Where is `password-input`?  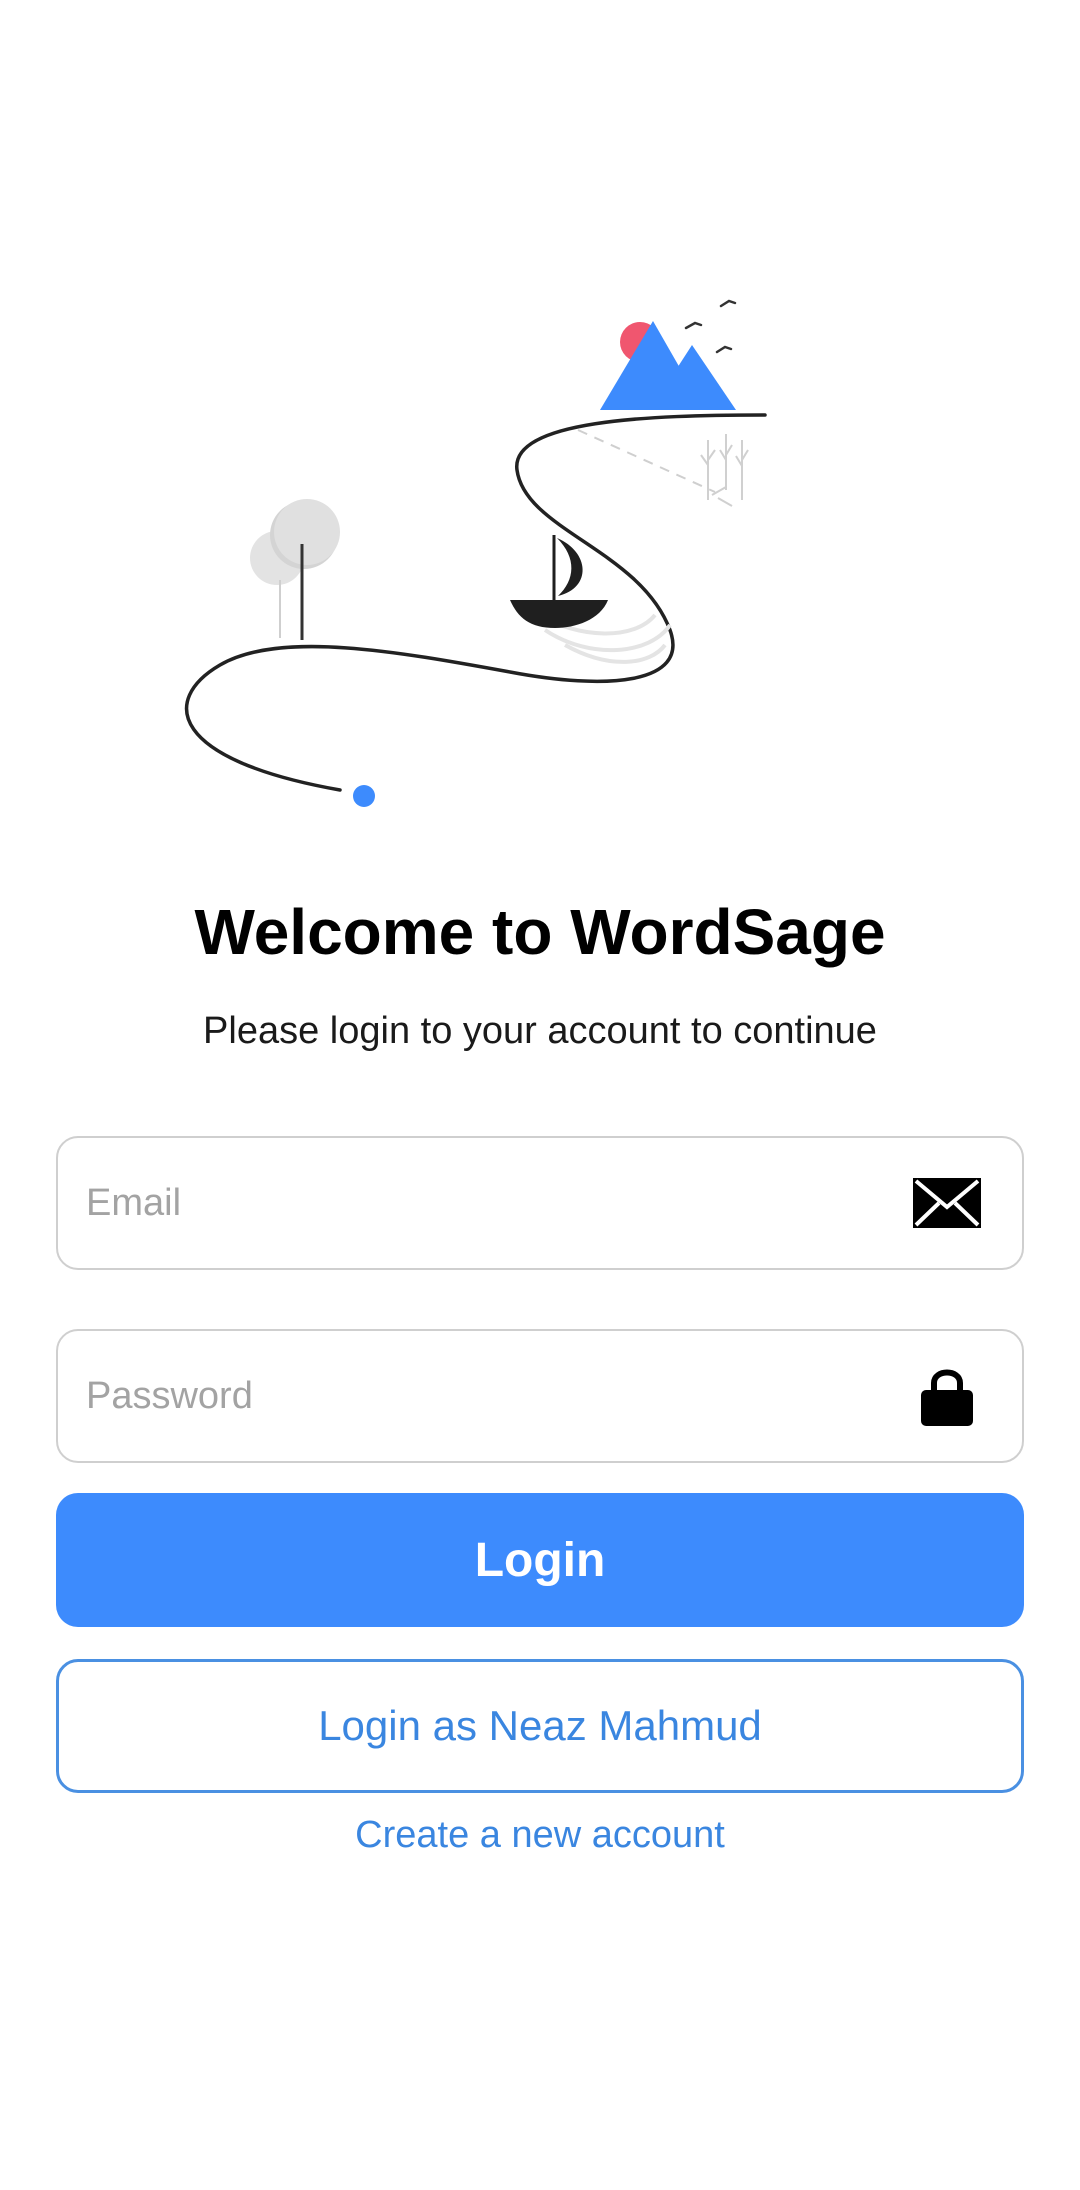
password-input is located at coordinates (496, 1396).